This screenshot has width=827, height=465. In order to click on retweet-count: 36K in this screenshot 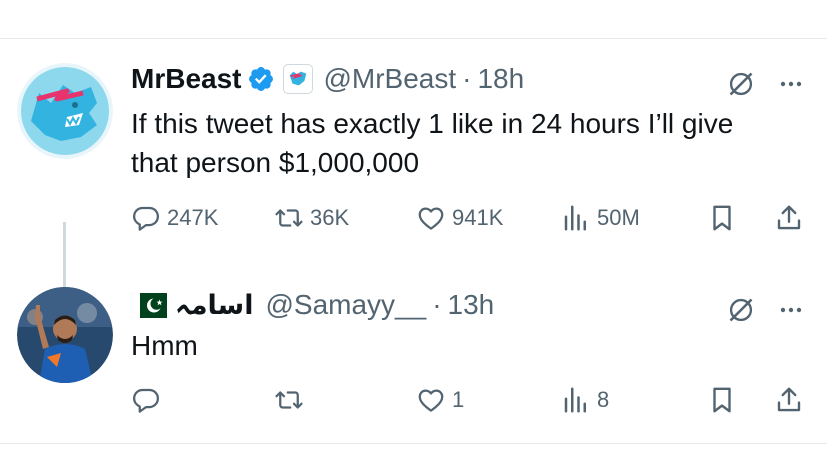, I will do `click(330, 217)`.